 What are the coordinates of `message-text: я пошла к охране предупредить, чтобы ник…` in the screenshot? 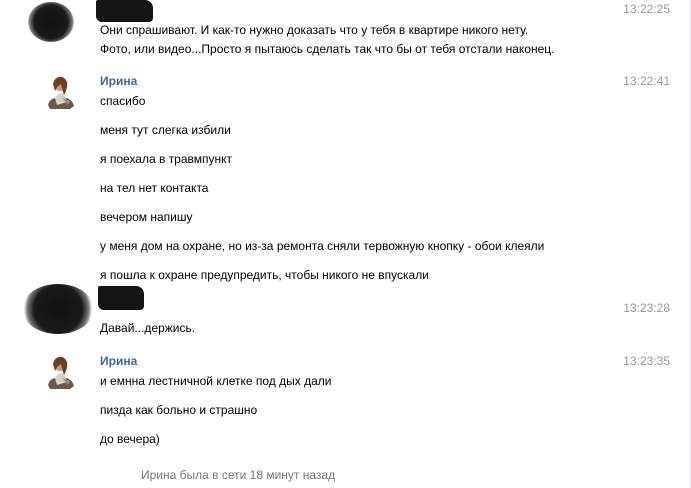 It's located at (264, 275).